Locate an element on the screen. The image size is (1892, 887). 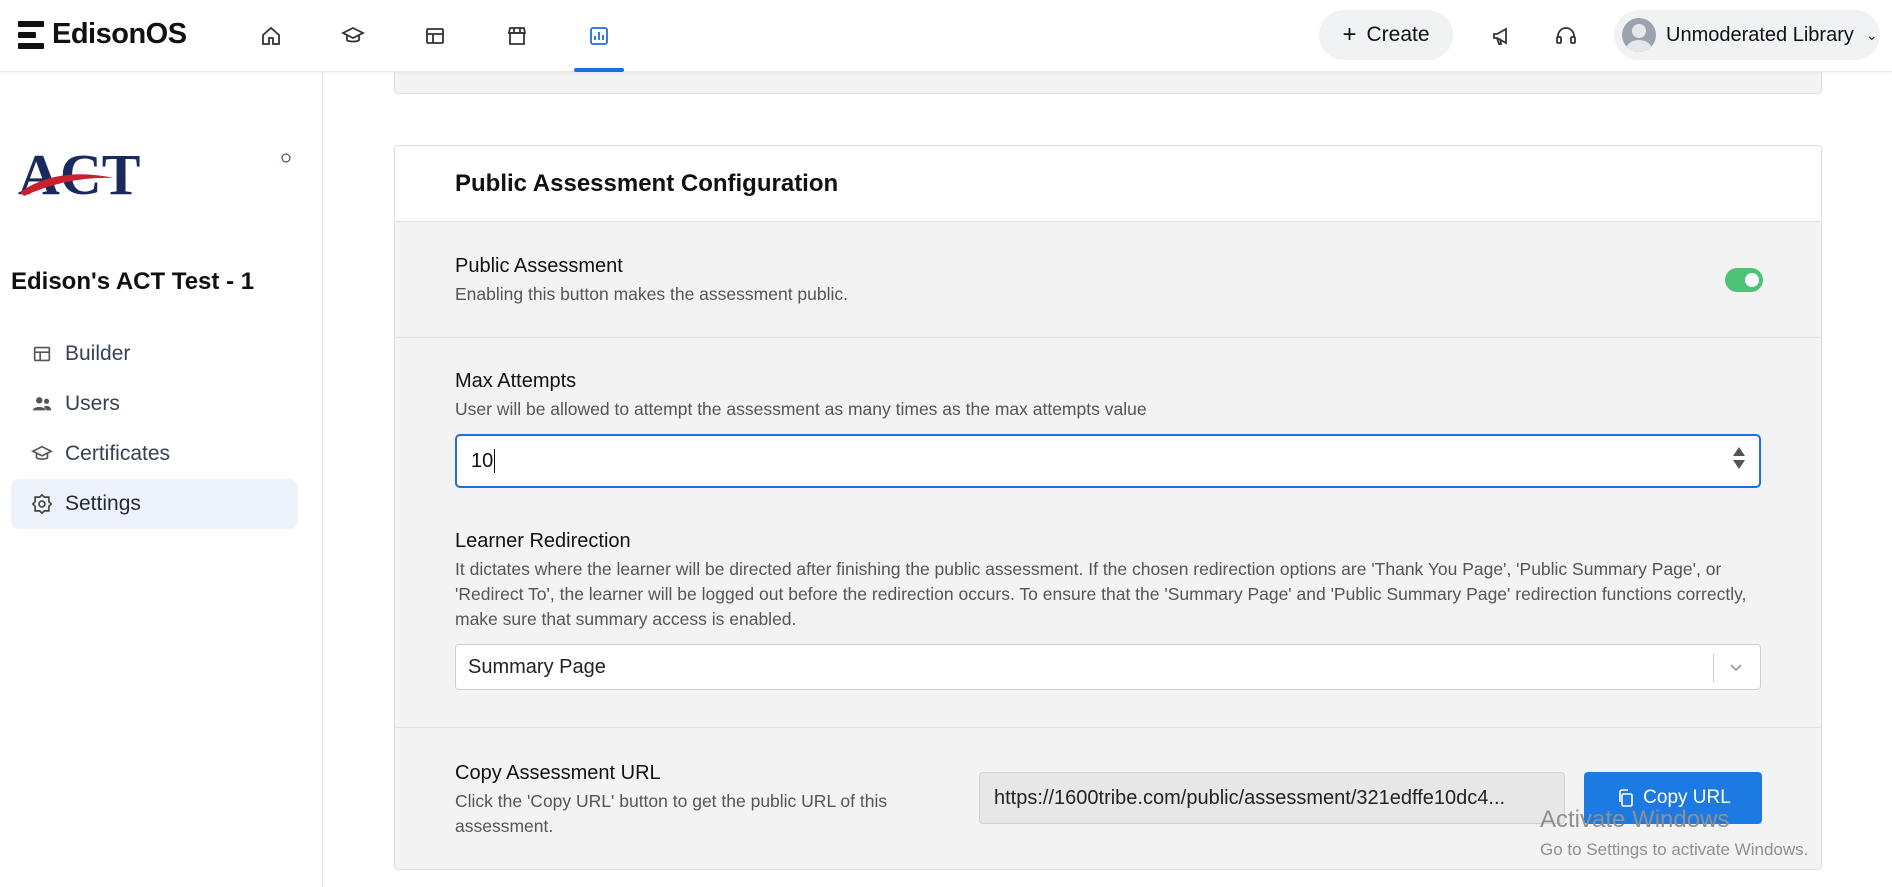
select-separator is located at coordinates (1713, 668).